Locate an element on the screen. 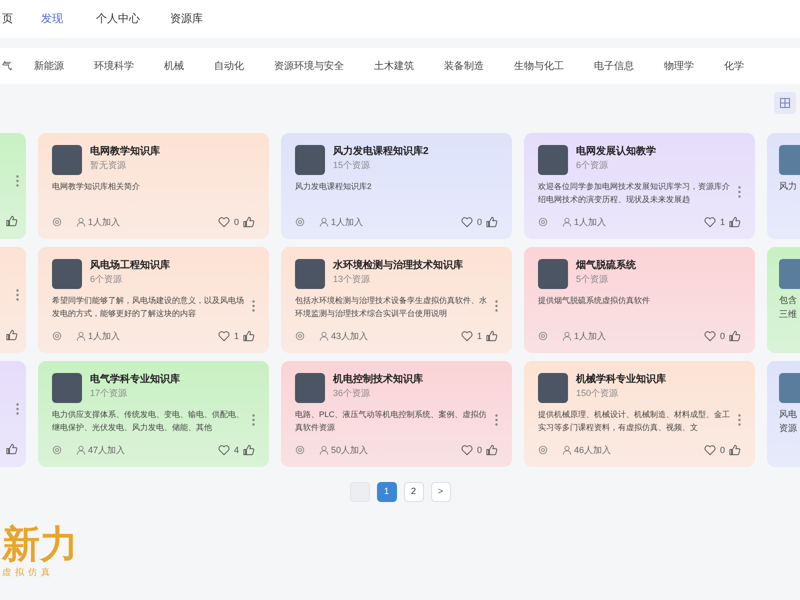 This screenshot has width=800, height=600. resource-count: 13个资源 is located at coordinates (352, 279).